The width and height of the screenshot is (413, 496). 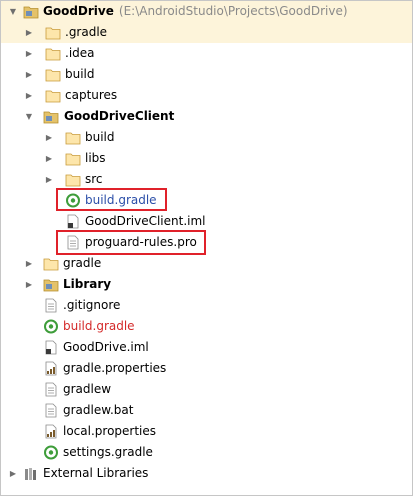 I want to click on tree-item-client-iml: GoodDriveClient.iml, so click(x=206, y=221).